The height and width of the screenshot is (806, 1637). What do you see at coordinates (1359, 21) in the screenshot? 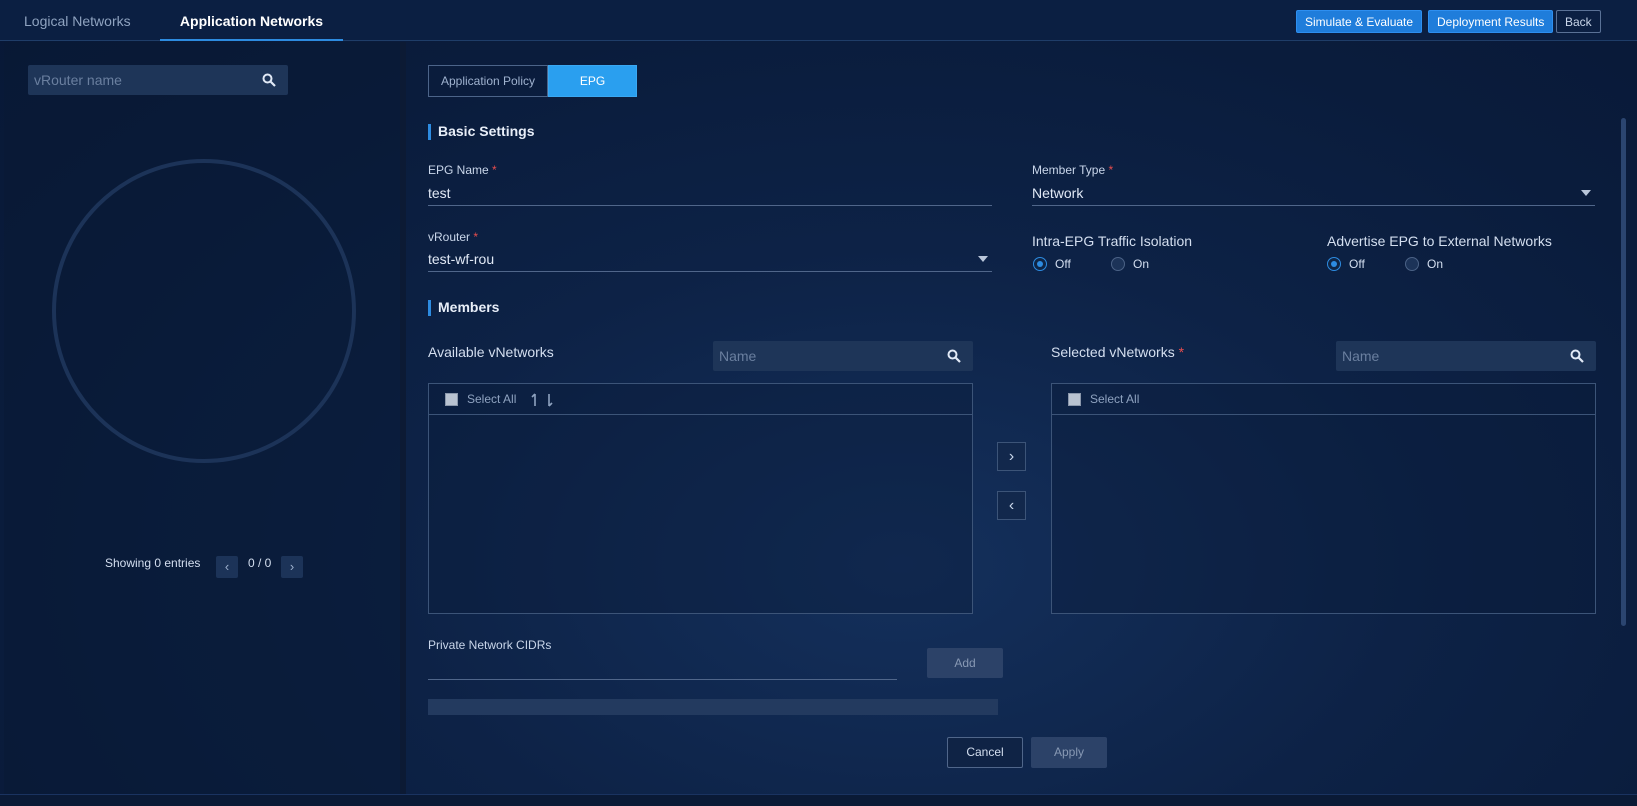
I see `simulate-evaluate-button: Simulate & Evaluate` at bounding box center [1359, 21].